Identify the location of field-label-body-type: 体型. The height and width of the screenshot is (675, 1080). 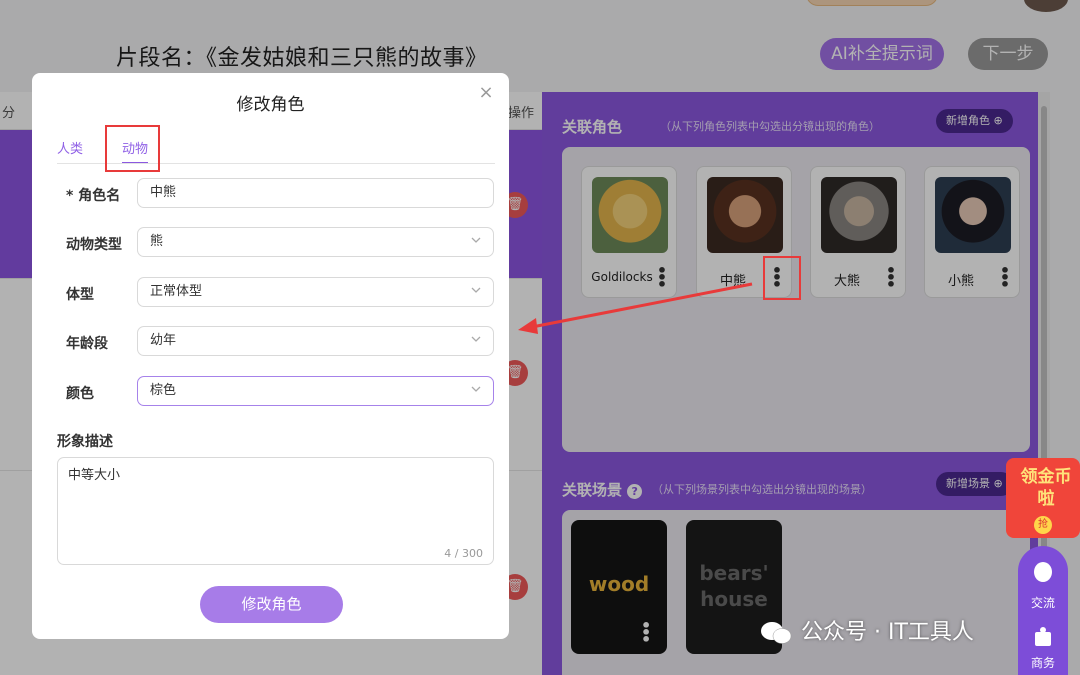
(80, 295).